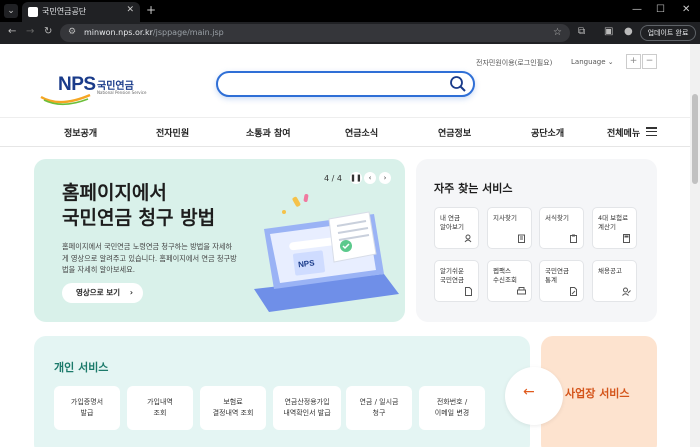 The height and width of the screenshot is (447, 700). I want to click on nps-logo: NPS 국민연금 National Pension Service, so click(95, 89).